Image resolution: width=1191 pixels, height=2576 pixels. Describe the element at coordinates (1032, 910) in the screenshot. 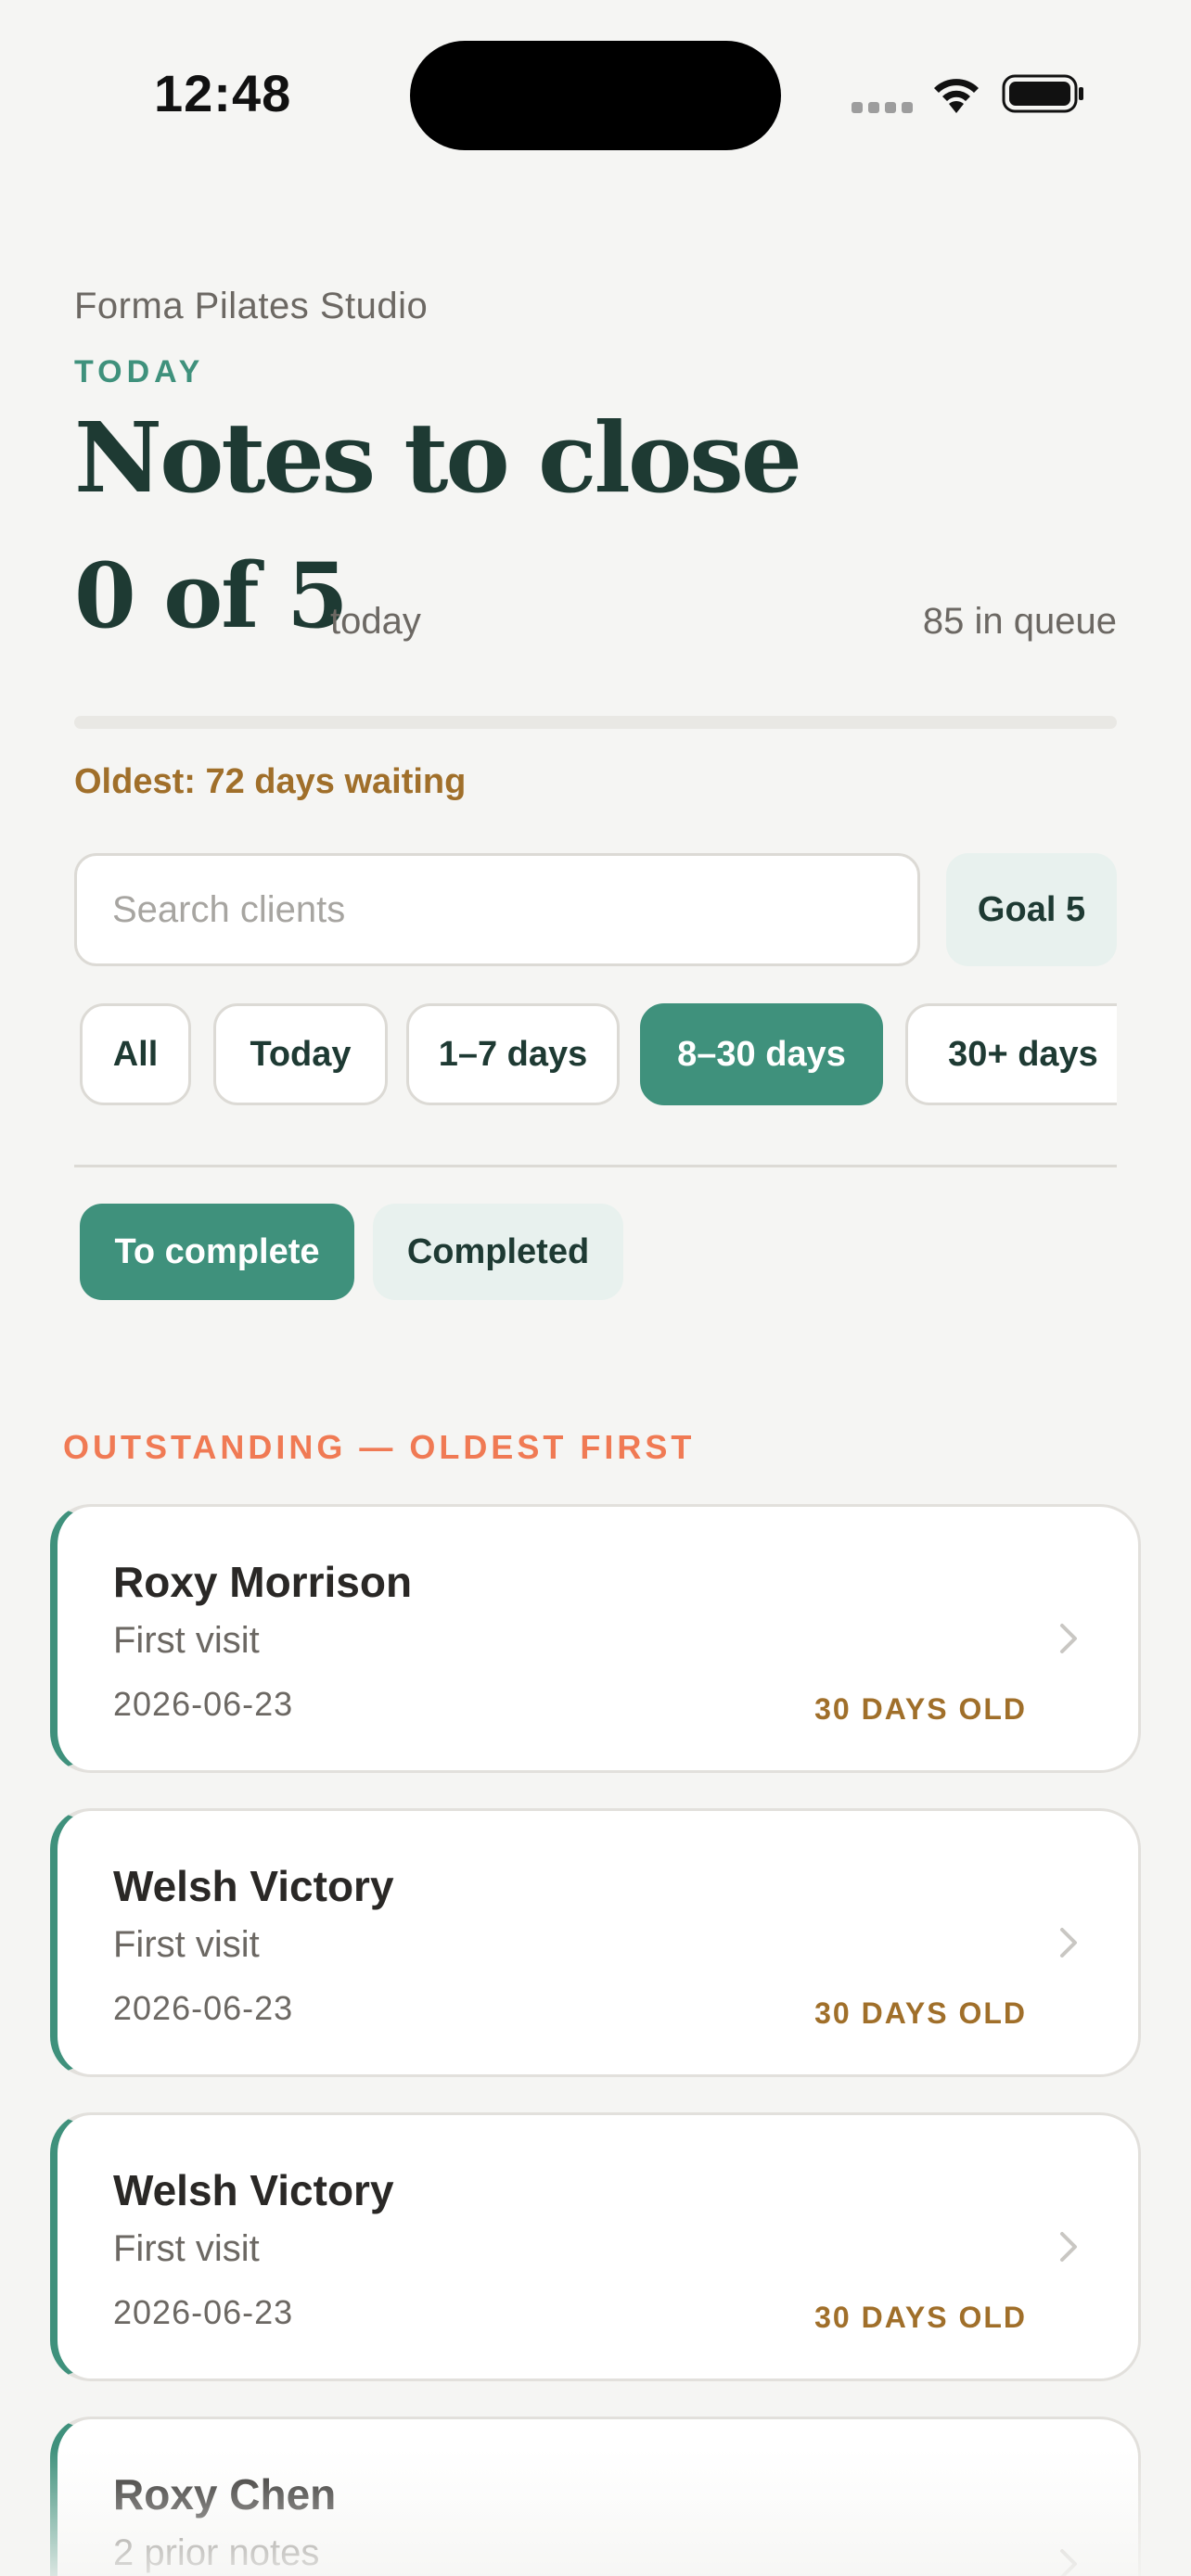

I see `goal-button: Goal 5` at that location.